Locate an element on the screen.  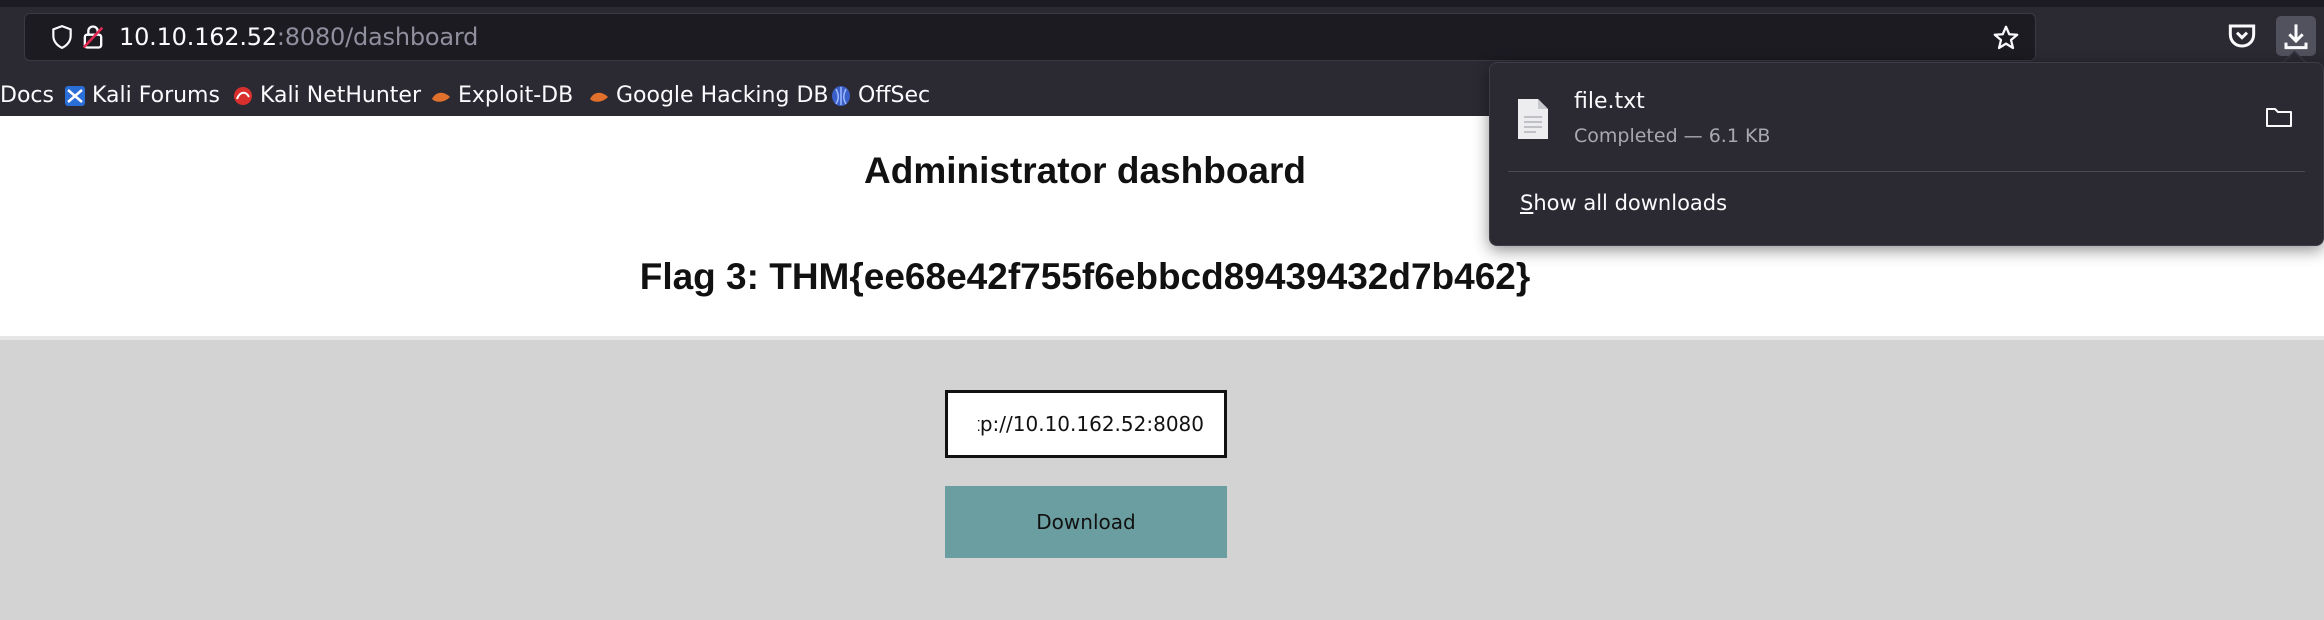
divider is located at coordinates (1162, 338).